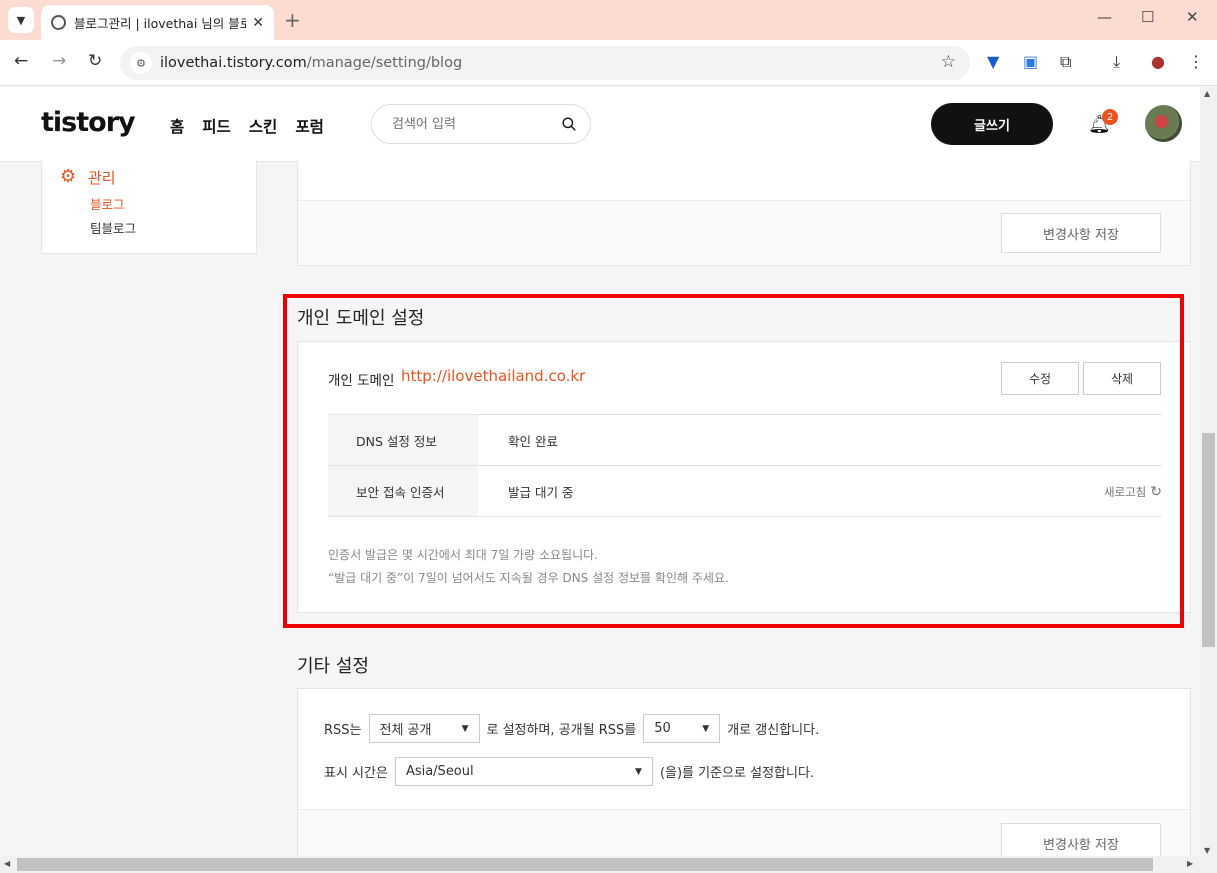  What do you see at coordinates (1116, 62) in the screenshot?
I see `download-icon: ⤓` at bounding box center [1116, 62].